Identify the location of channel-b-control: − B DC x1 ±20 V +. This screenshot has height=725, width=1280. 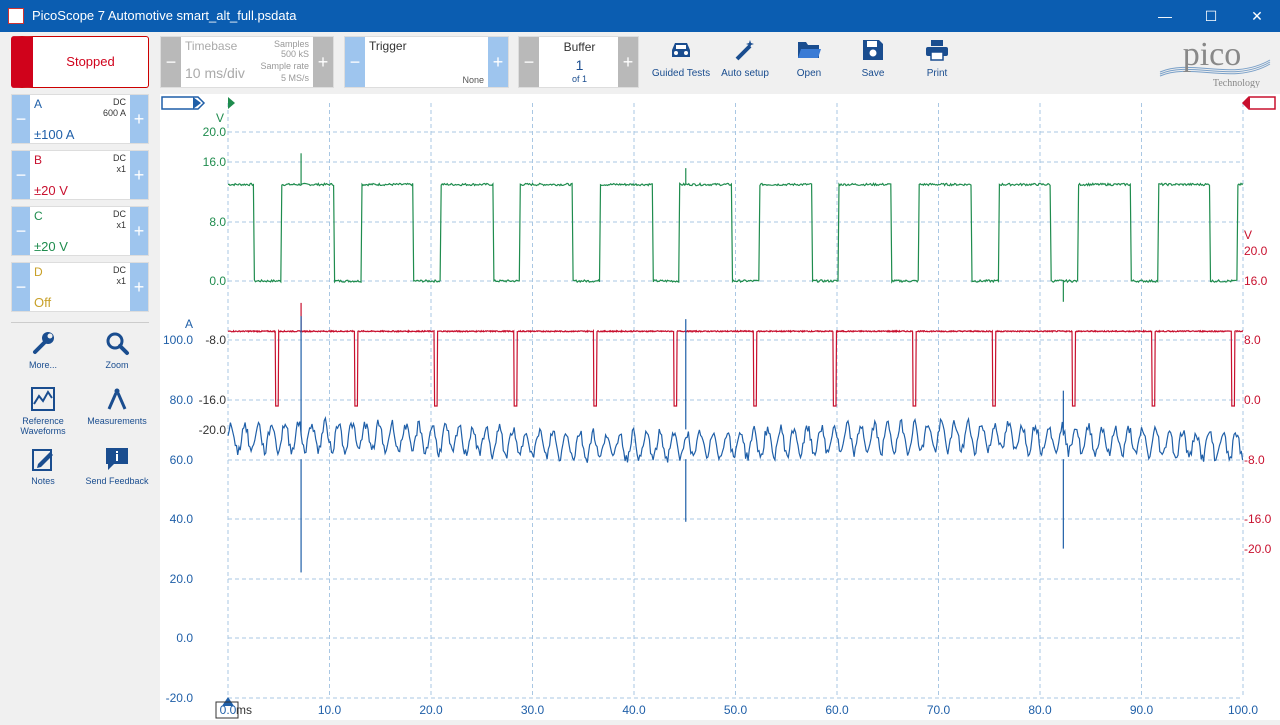
(80, 175).